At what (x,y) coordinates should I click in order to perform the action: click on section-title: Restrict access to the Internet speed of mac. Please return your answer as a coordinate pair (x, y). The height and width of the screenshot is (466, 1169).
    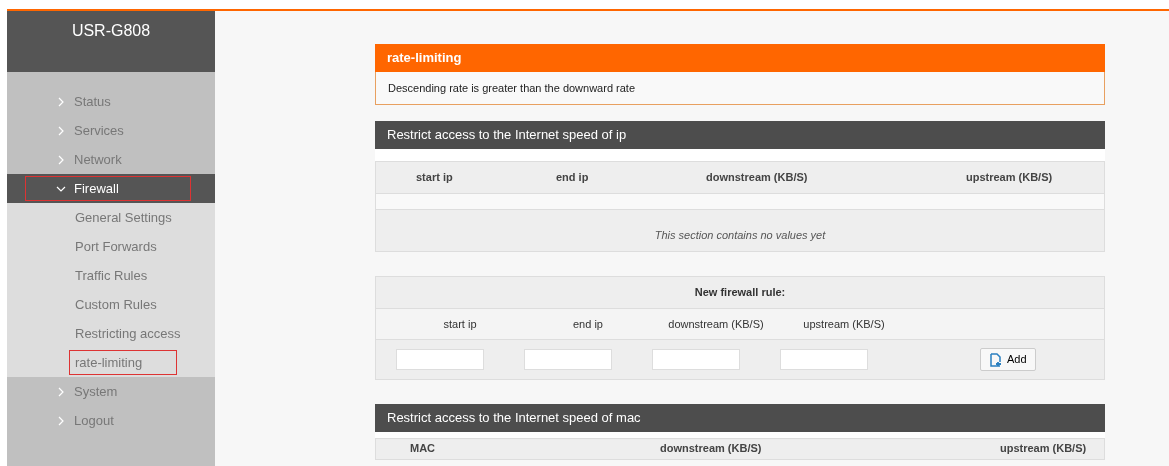
    Looking at the image, I should click on (740, 418).